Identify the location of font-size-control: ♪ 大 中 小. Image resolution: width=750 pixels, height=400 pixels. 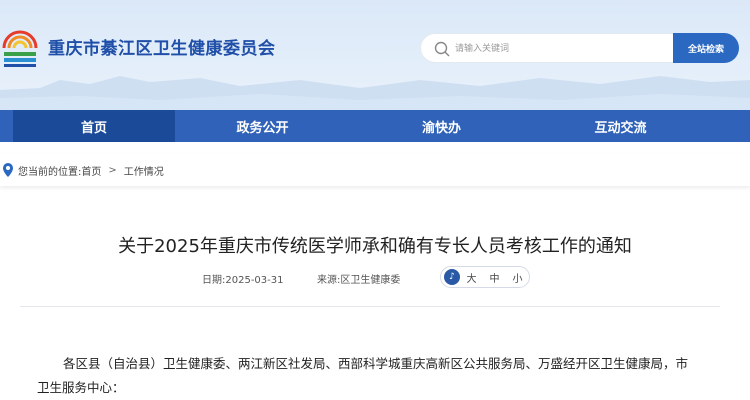
(485, 277).